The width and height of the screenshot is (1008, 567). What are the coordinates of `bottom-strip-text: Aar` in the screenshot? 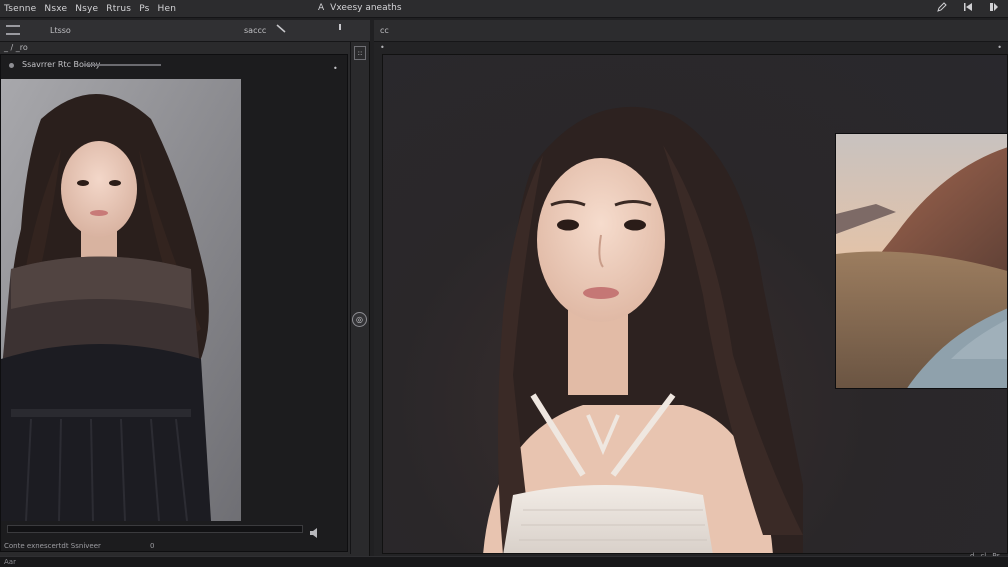 It's located at (10, 562).